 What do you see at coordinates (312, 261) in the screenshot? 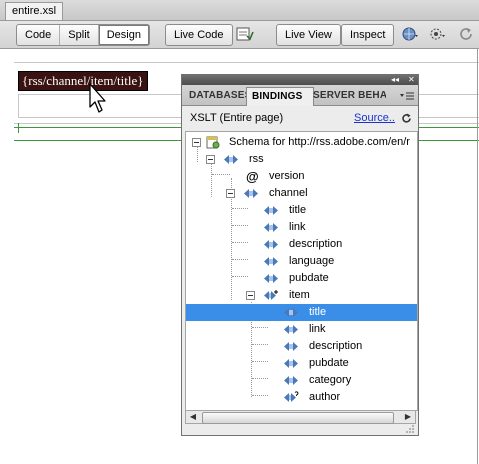
I see `tree-node-label: language` at bounding box center [312, 261].